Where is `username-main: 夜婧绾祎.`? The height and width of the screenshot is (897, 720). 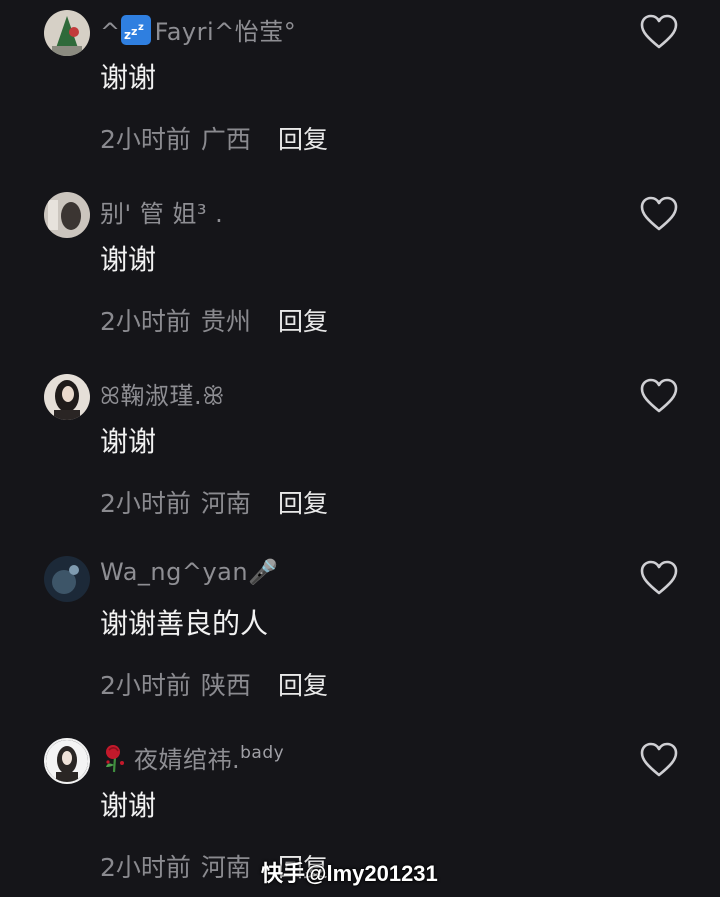 username-main: 夜婧绾祎. is located at coordinates (187, 760).